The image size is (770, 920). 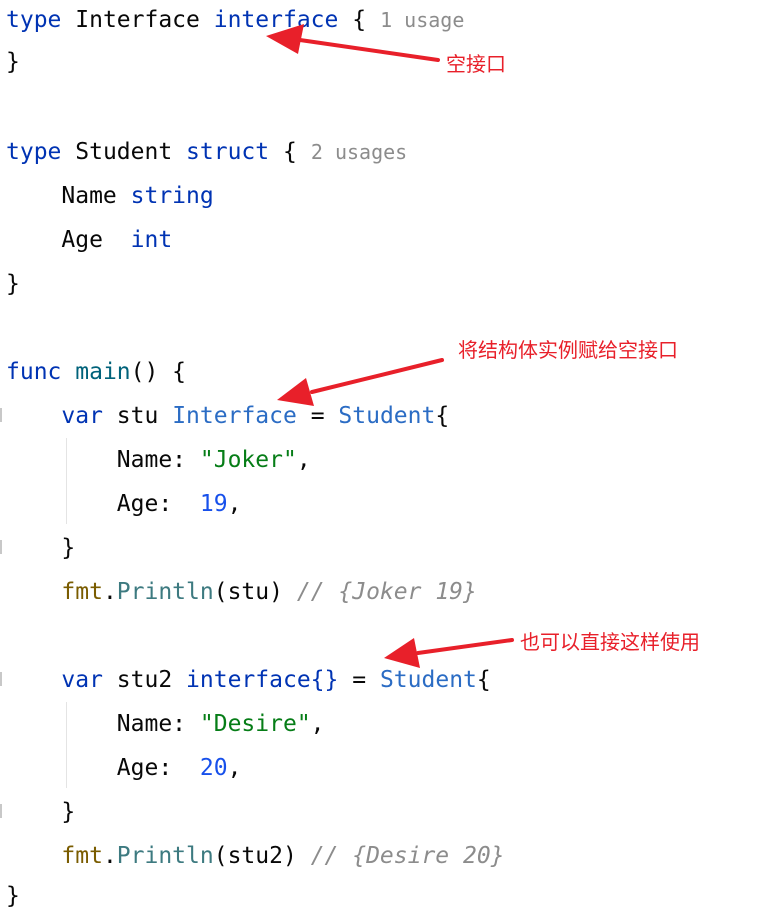 I want to click on arrow-assign-struct, so click(x=360, y=382).